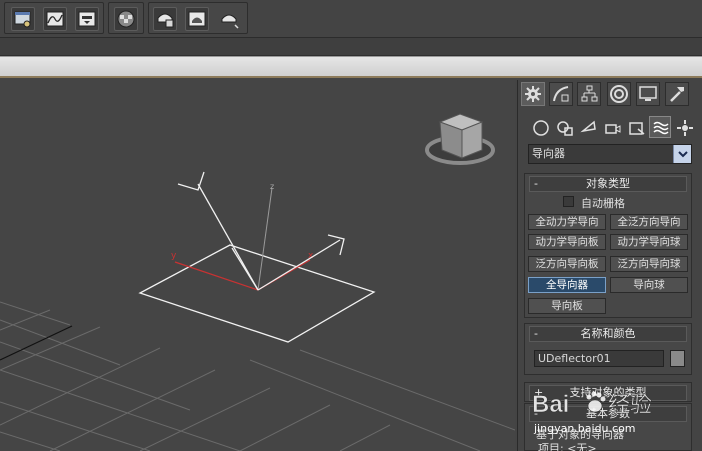  Describe the element at coordinates (684, 127) in the screenshot. I see `systems-icon` at that location.